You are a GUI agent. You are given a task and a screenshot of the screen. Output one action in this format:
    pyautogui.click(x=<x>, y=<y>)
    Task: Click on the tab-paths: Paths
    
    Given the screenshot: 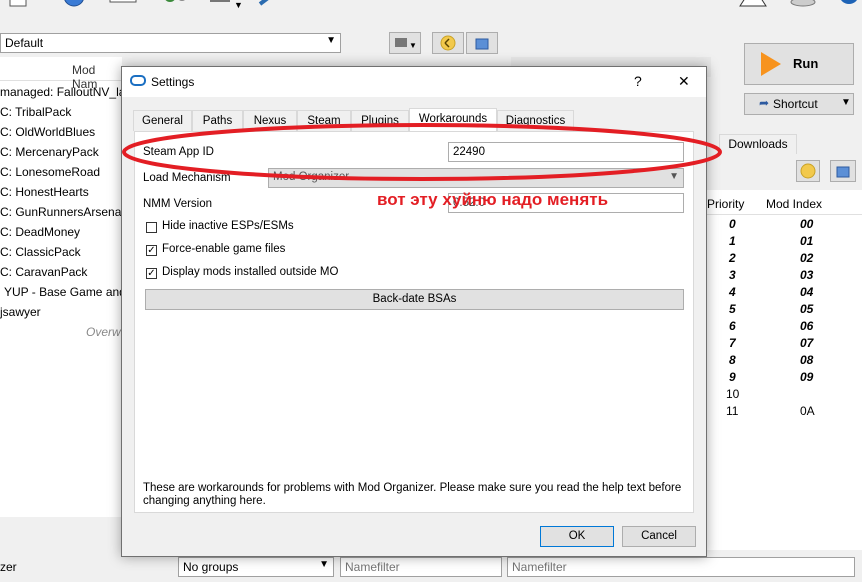 What is the action you would take?
    pyautogui.click(x=217, y=120)
    